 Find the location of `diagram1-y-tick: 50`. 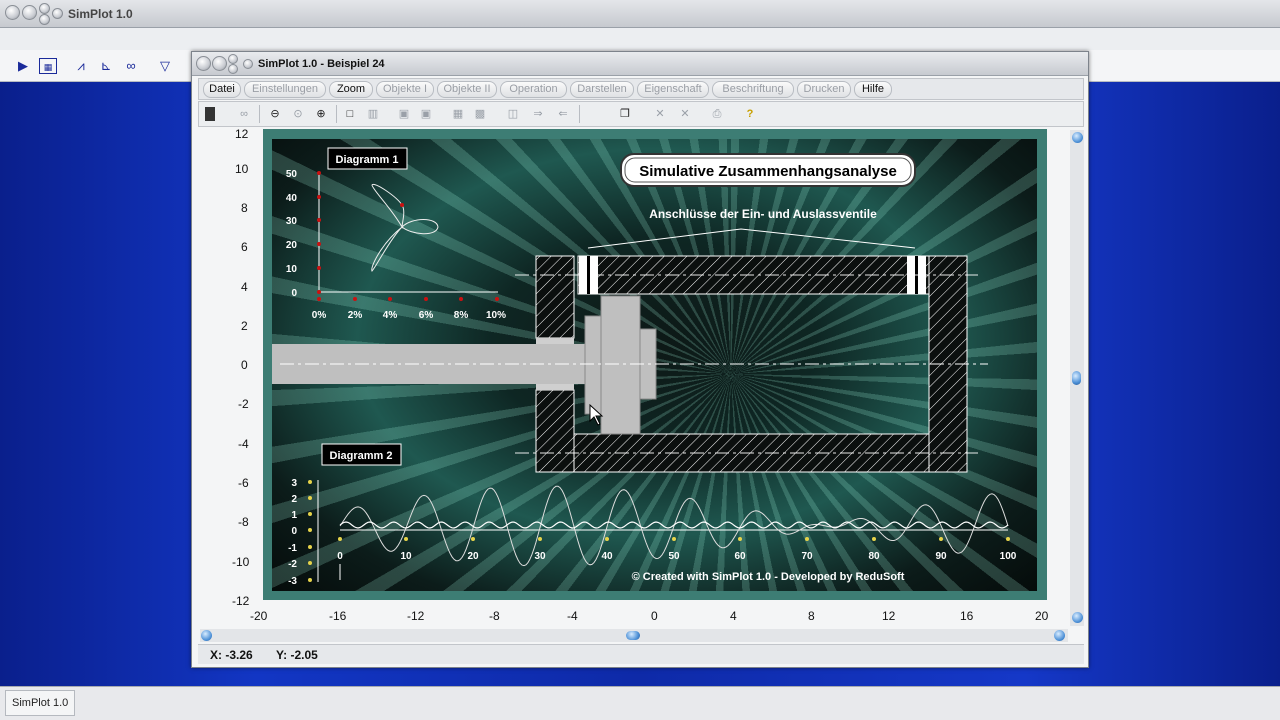

diagram1-y-tick: 50 is located at coordinates (292, 174).